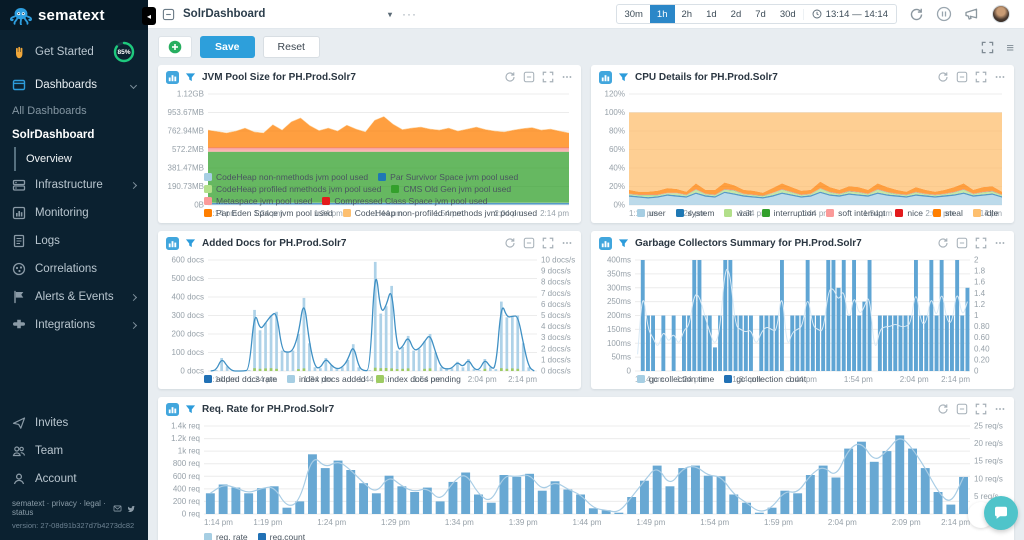 This screenshot has height=540, width=1024. What do you see at coordinates (240, 379) in the screenshot?
I see `legend-item: added docs rate` at bounding box center [240, 379].